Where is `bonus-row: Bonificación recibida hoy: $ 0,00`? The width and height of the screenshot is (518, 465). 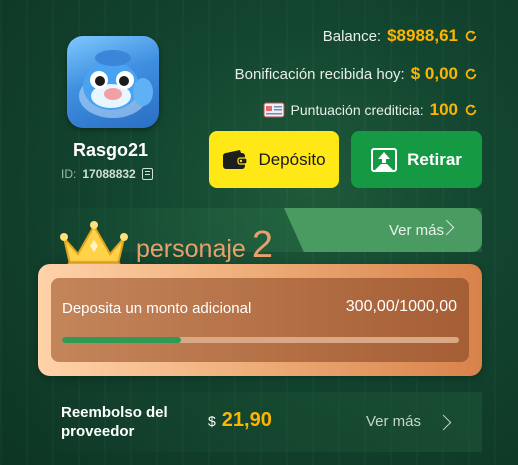 bonus-row: Bonificación recibida hoy: $ 0,00 is located at coordinates (356, 74).